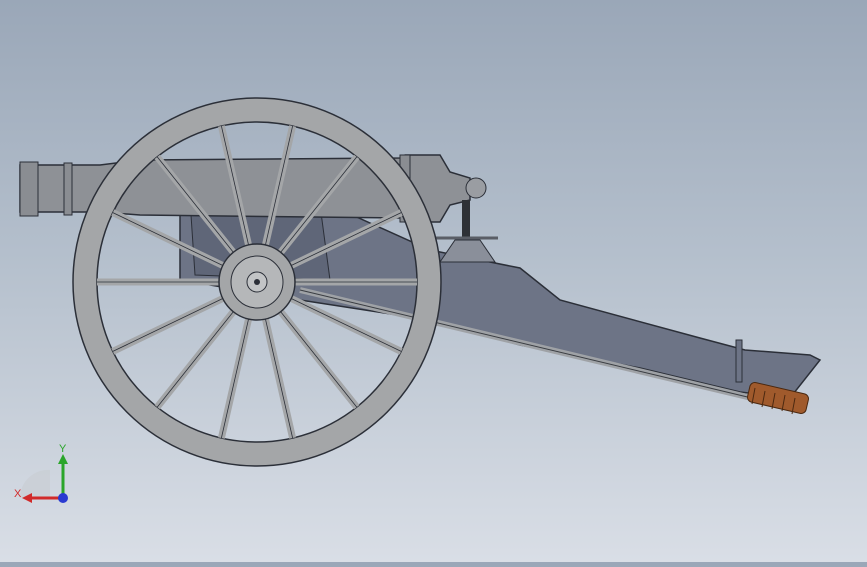 This screenshot has width=867, height=567. Describe the element at coordinates (18, 494) in the screenshot. I see `x-axis-label: X` at that location.